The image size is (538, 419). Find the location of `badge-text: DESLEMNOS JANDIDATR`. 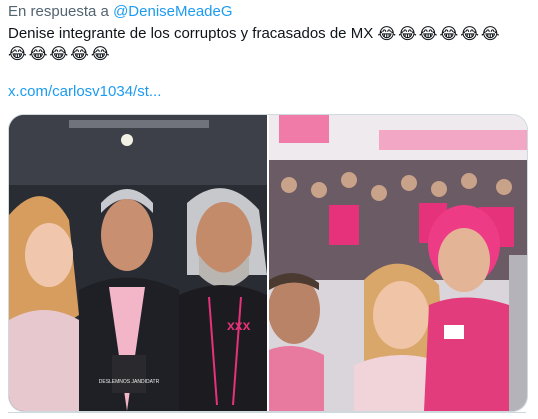

badge-text: DESLEMNOS JANDIDATR is located at coordinates (129, 382).